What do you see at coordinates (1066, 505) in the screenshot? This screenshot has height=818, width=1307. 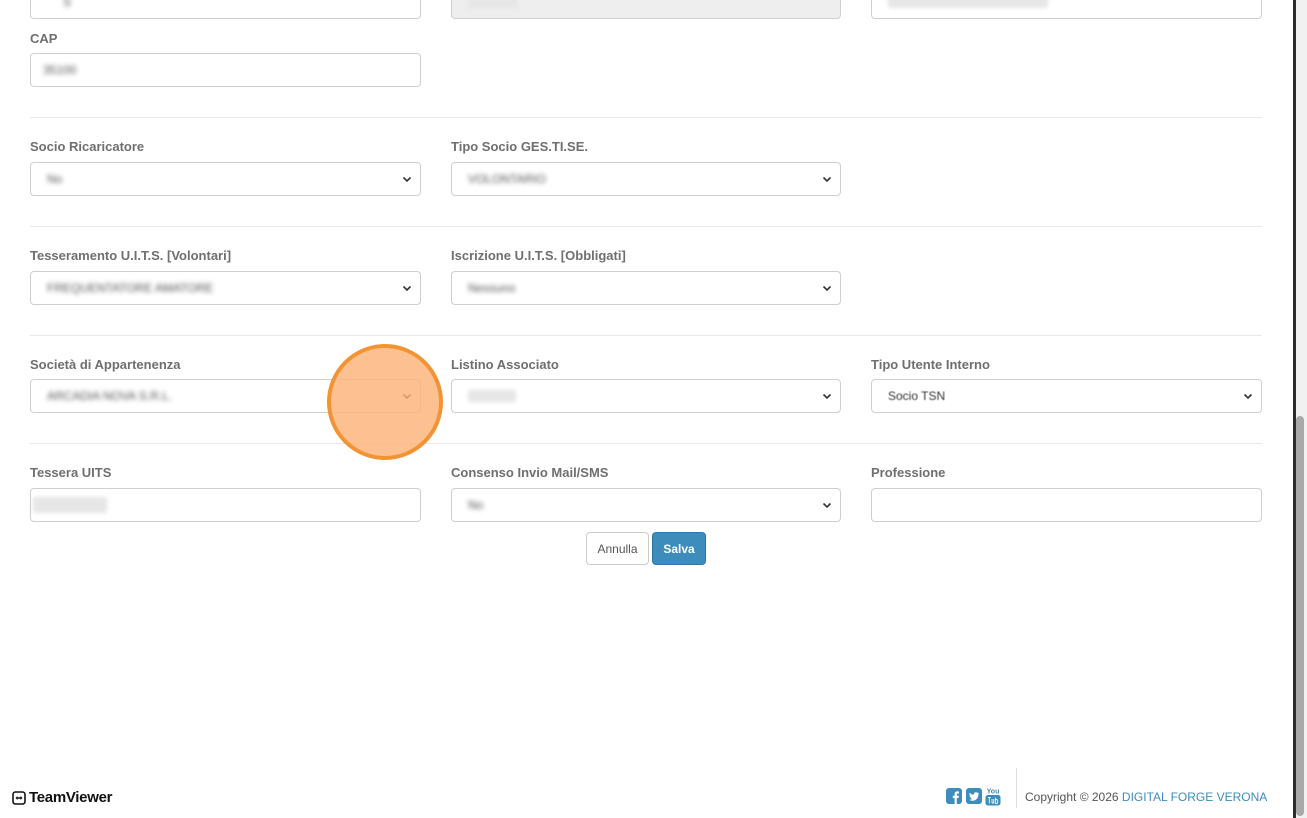 I see `professione-input` at bounding box center [1066, 505].